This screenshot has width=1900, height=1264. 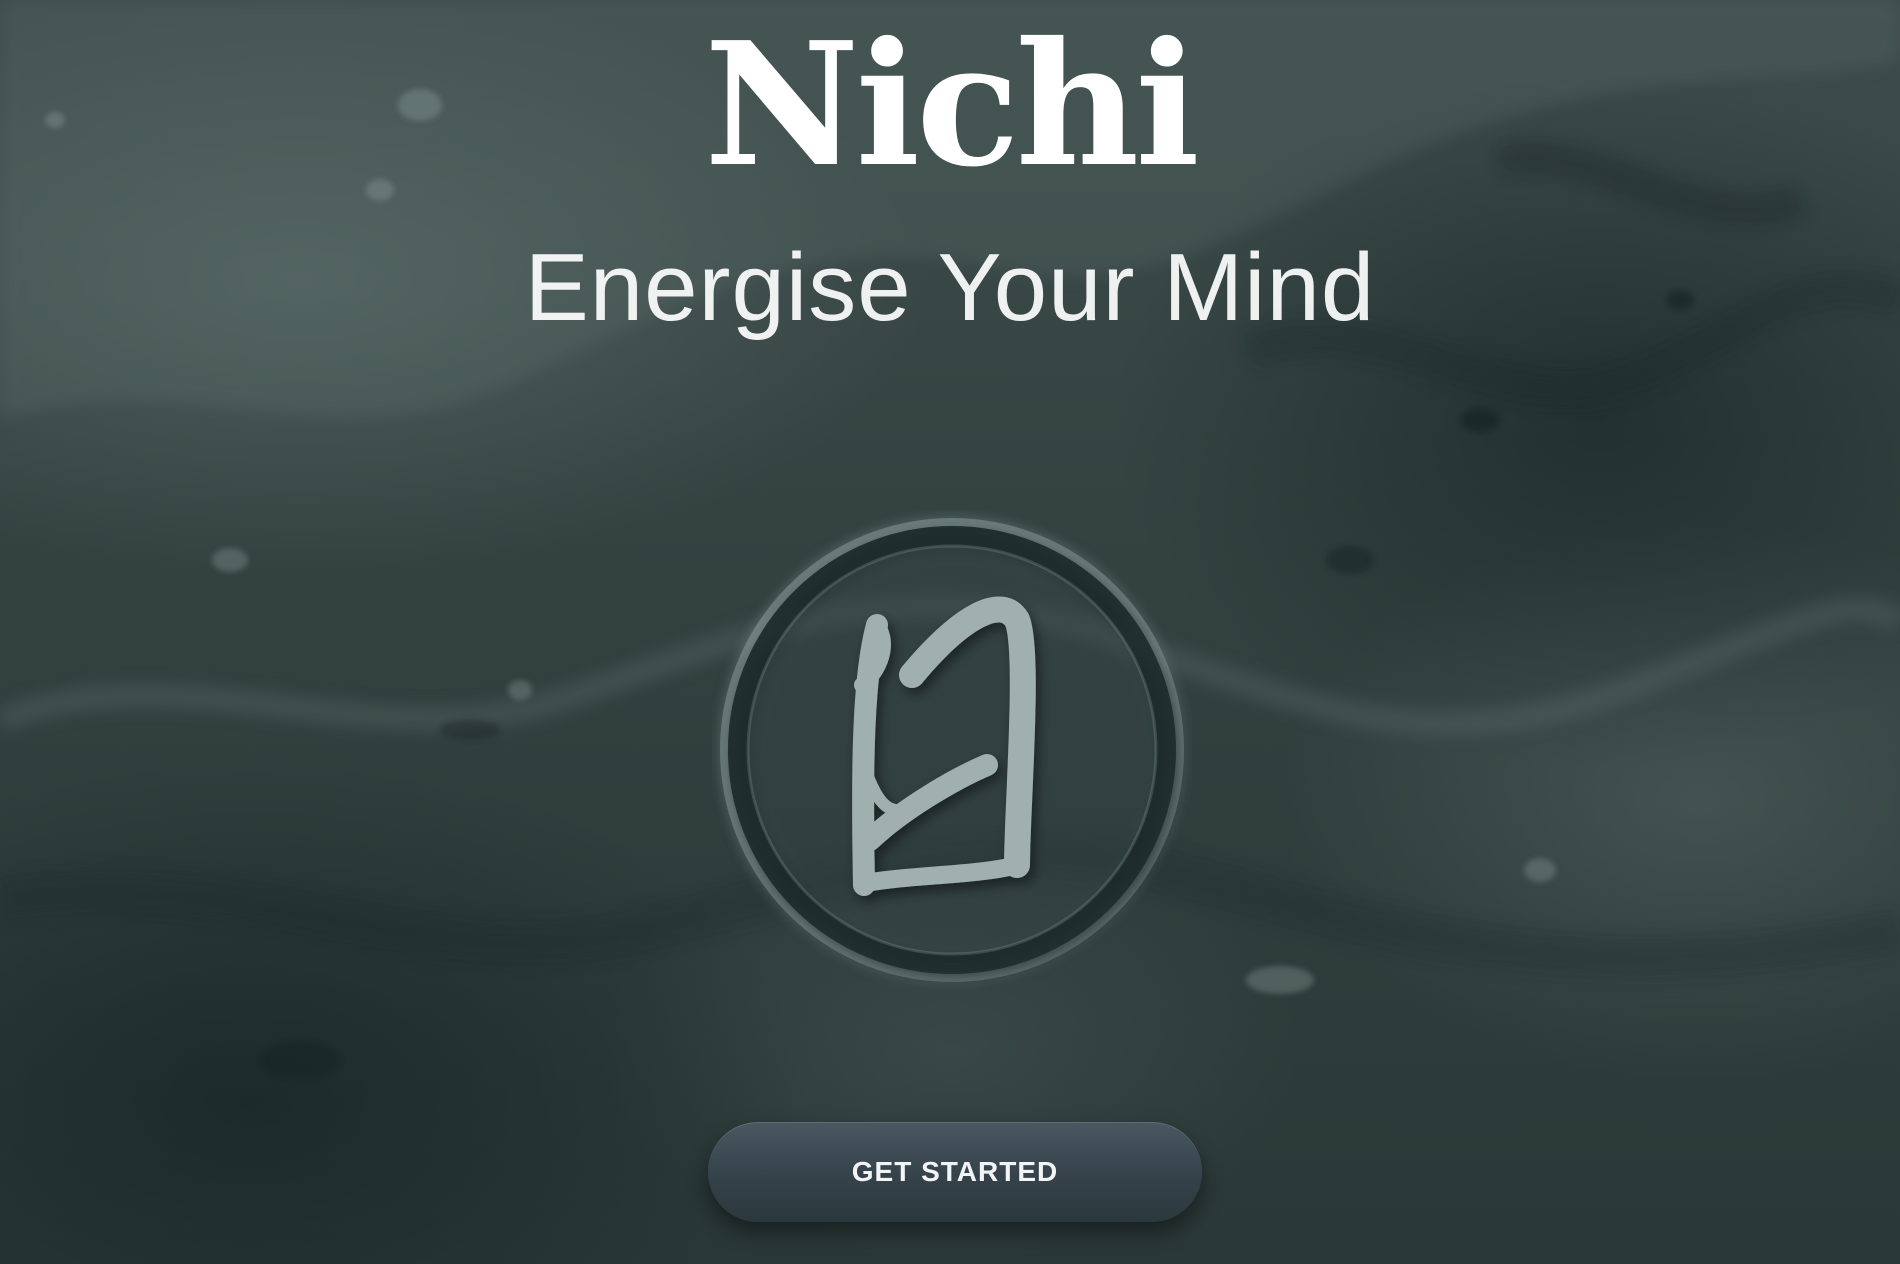 What do you see at coordinates (955, 1172) in the screenshot?
I see `get-started-button: GET STARTED` at bounding box center [955, 1172].